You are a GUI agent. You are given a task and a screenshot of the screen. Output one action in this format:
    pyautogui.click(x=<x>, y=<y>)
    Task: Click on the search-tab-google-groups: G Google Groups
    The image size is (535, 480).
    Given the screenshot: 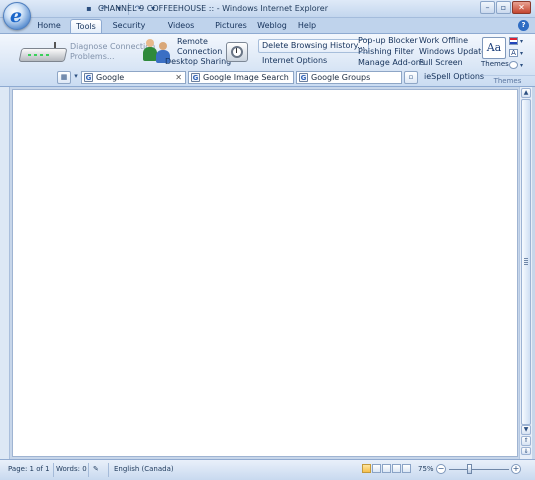 What is the action you would take?
    pyautogui.click(x=349, y=77)
    